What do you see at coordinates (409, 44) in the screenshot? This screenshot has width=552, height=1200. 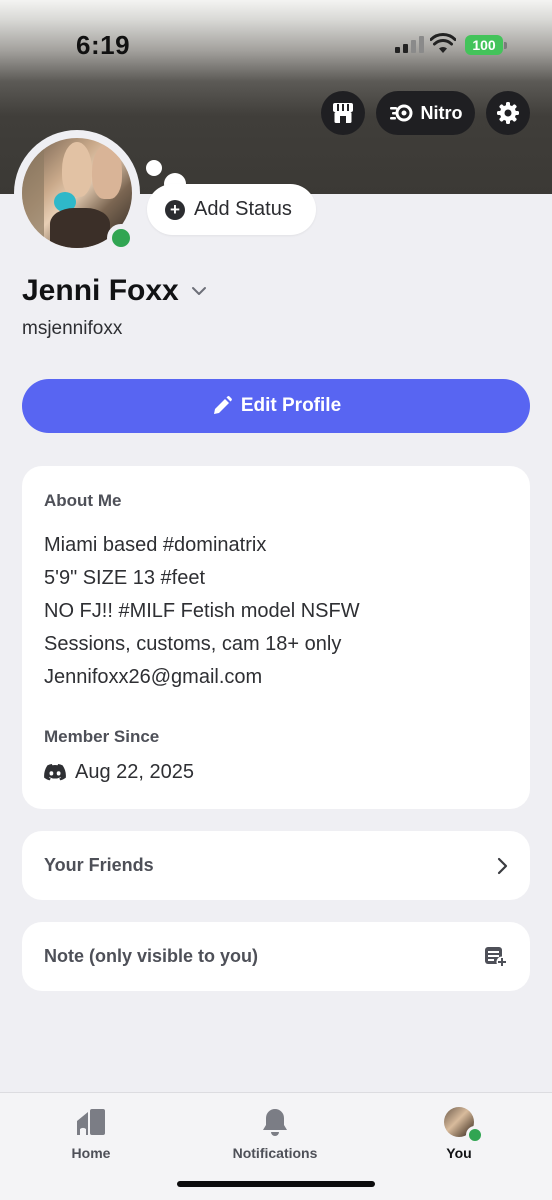 I see `cellular-signal-icon` at bounding box center [409, 44].